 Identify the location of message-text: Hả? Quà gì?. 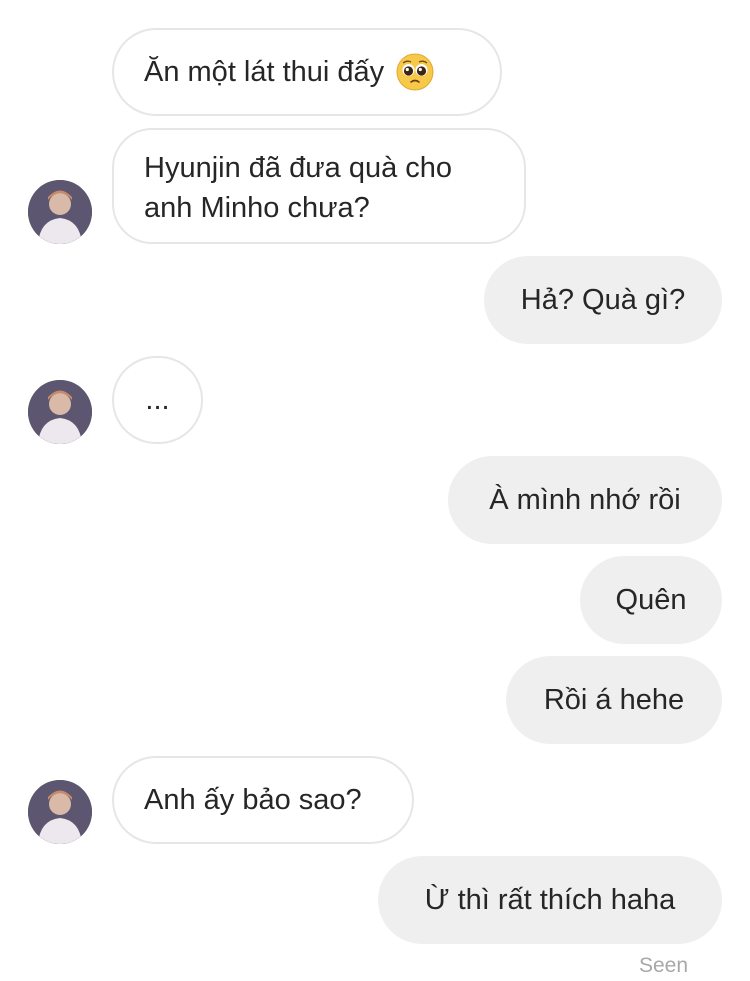
(603, 300).